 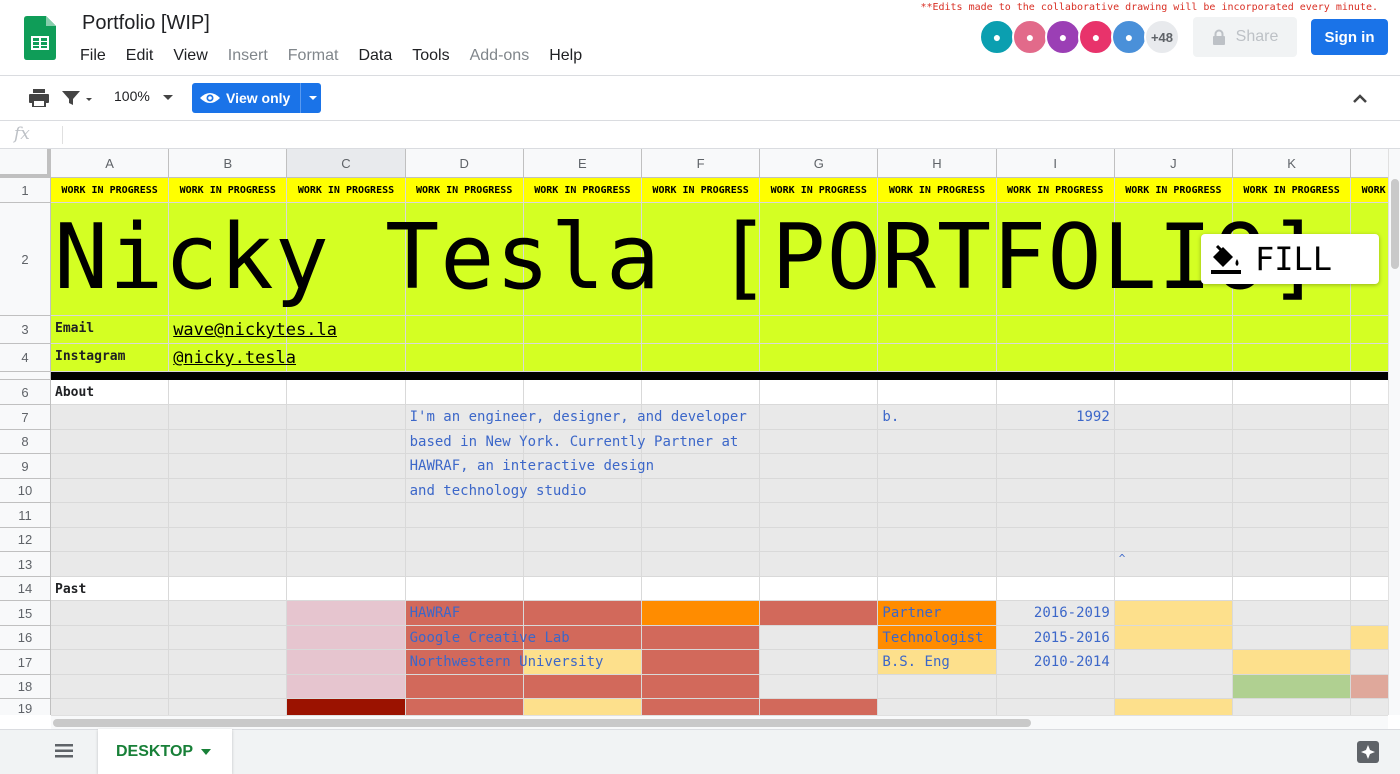 I want to click on row-header-9: 9, so click(x=25, y=466).